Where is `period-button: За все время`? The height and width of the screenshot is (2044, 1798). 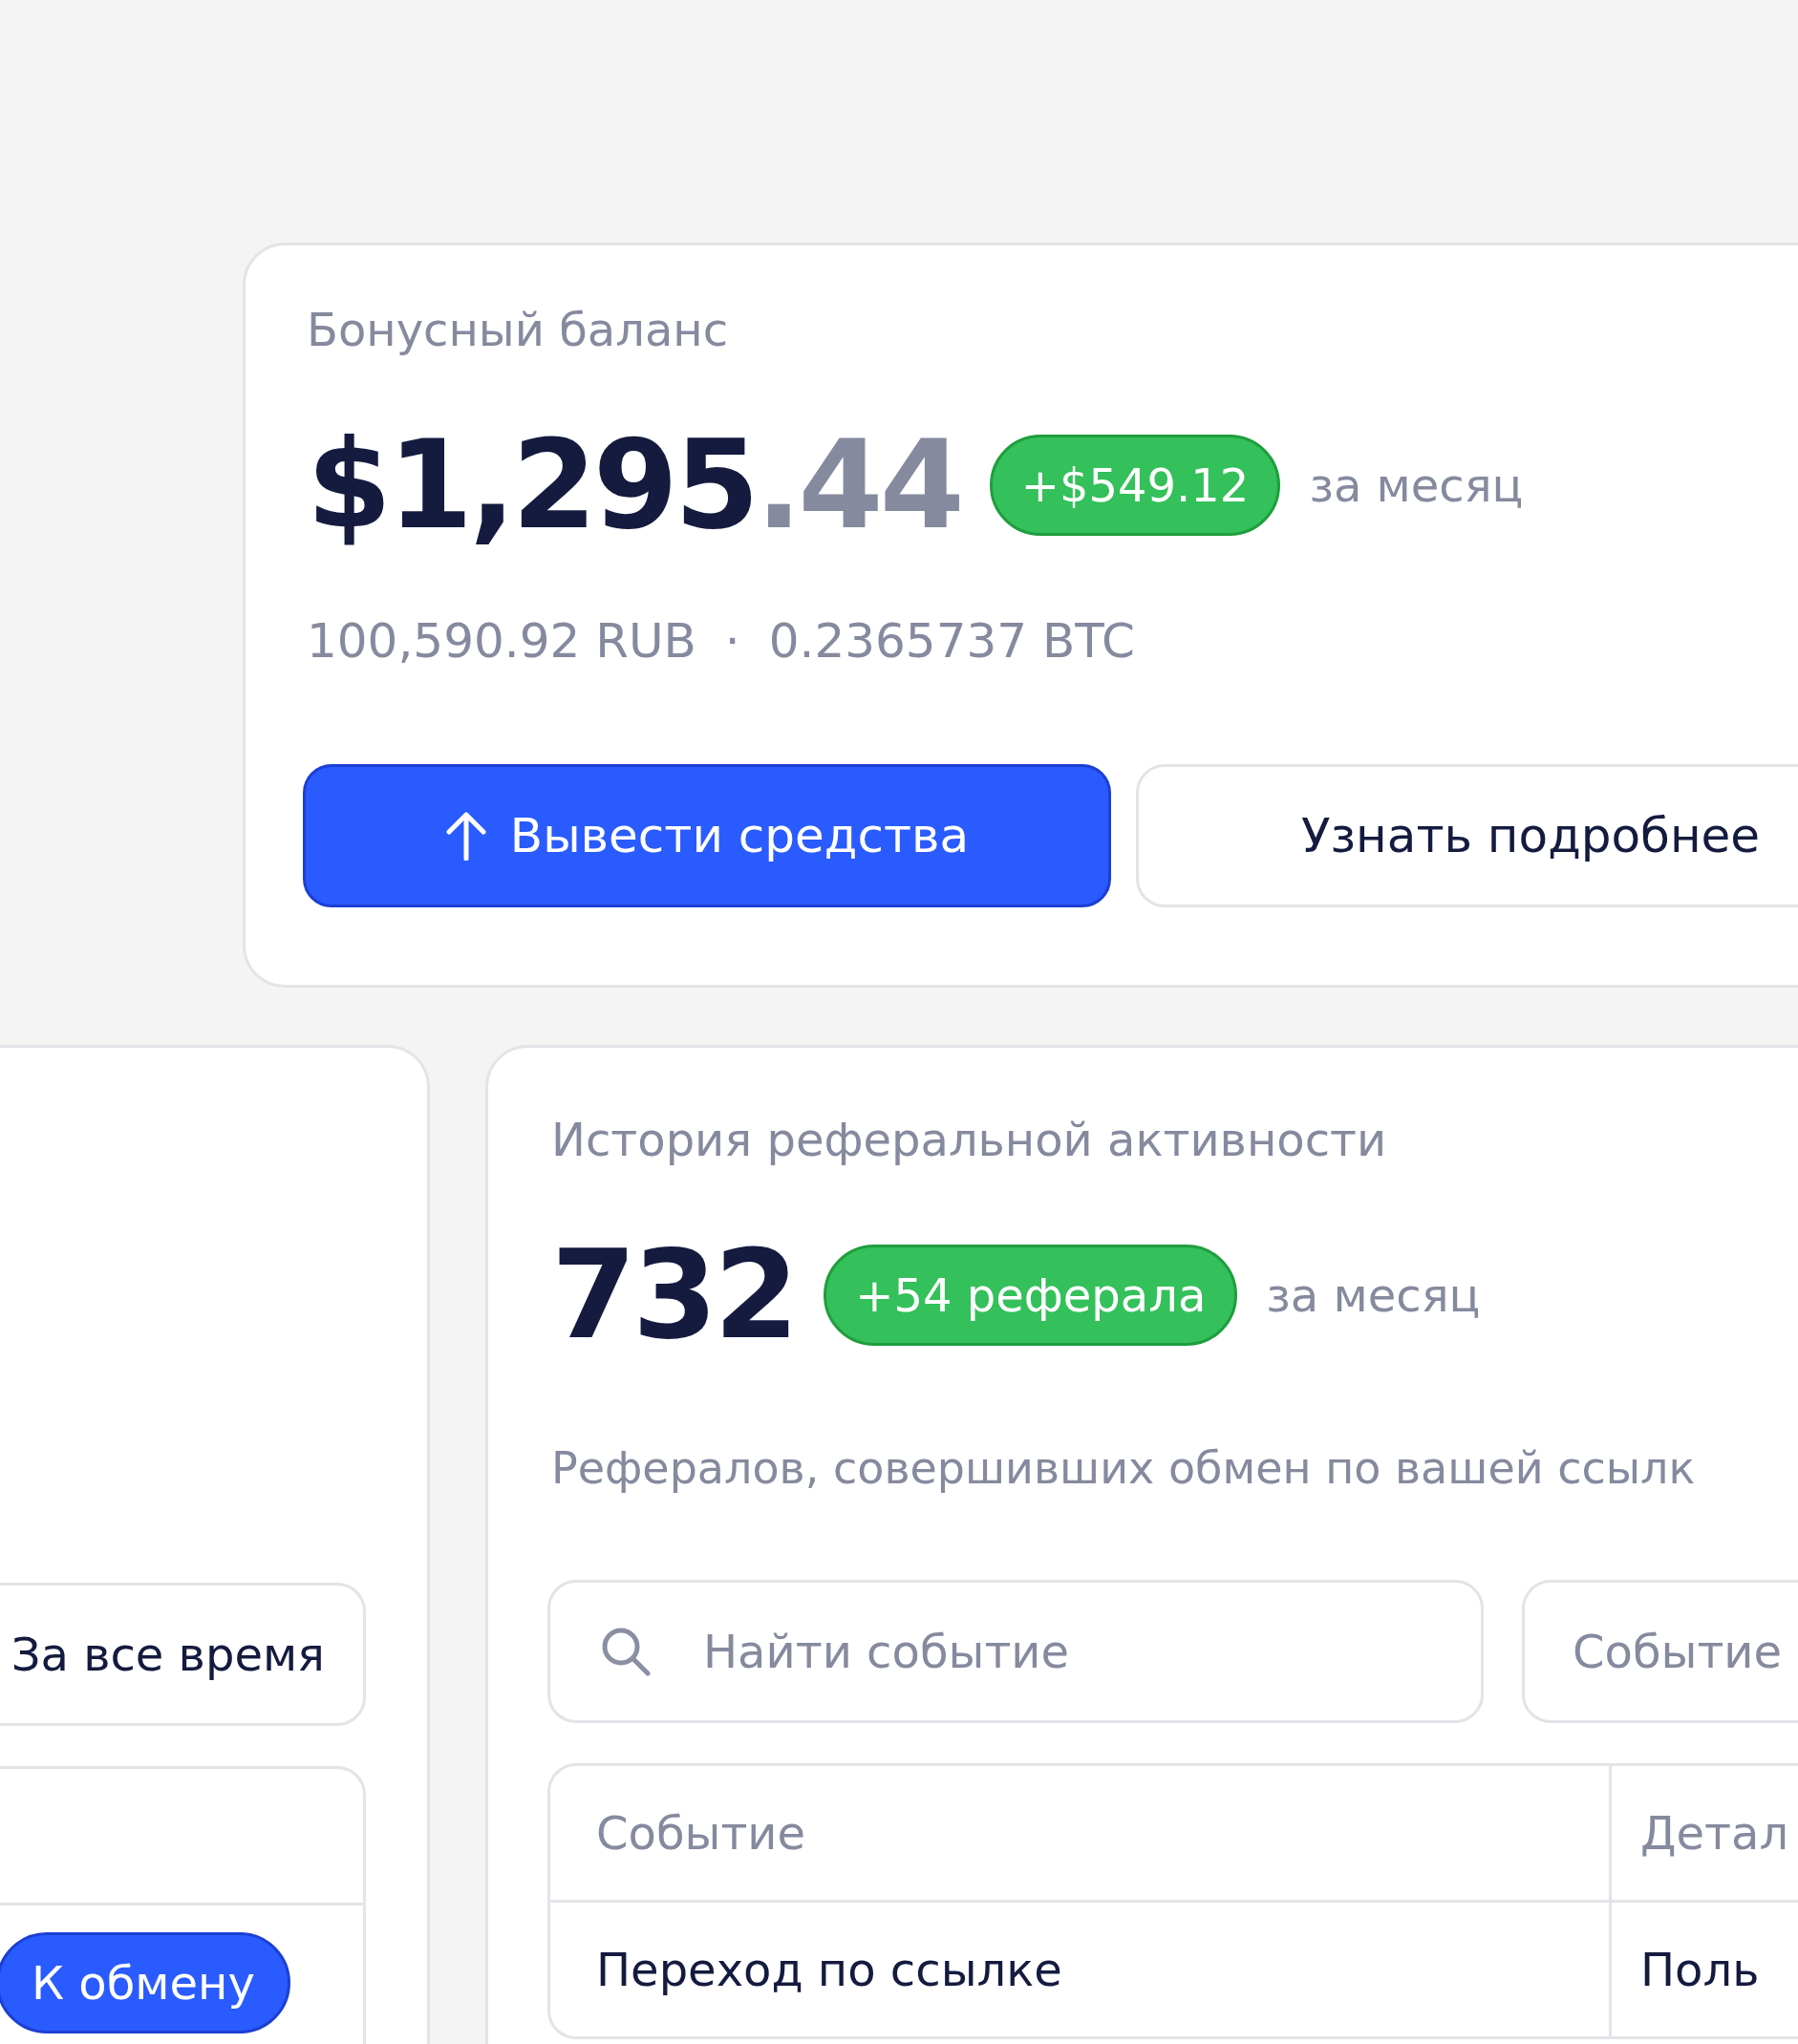 period-button: За все время is located at coordinates (183, 1654).